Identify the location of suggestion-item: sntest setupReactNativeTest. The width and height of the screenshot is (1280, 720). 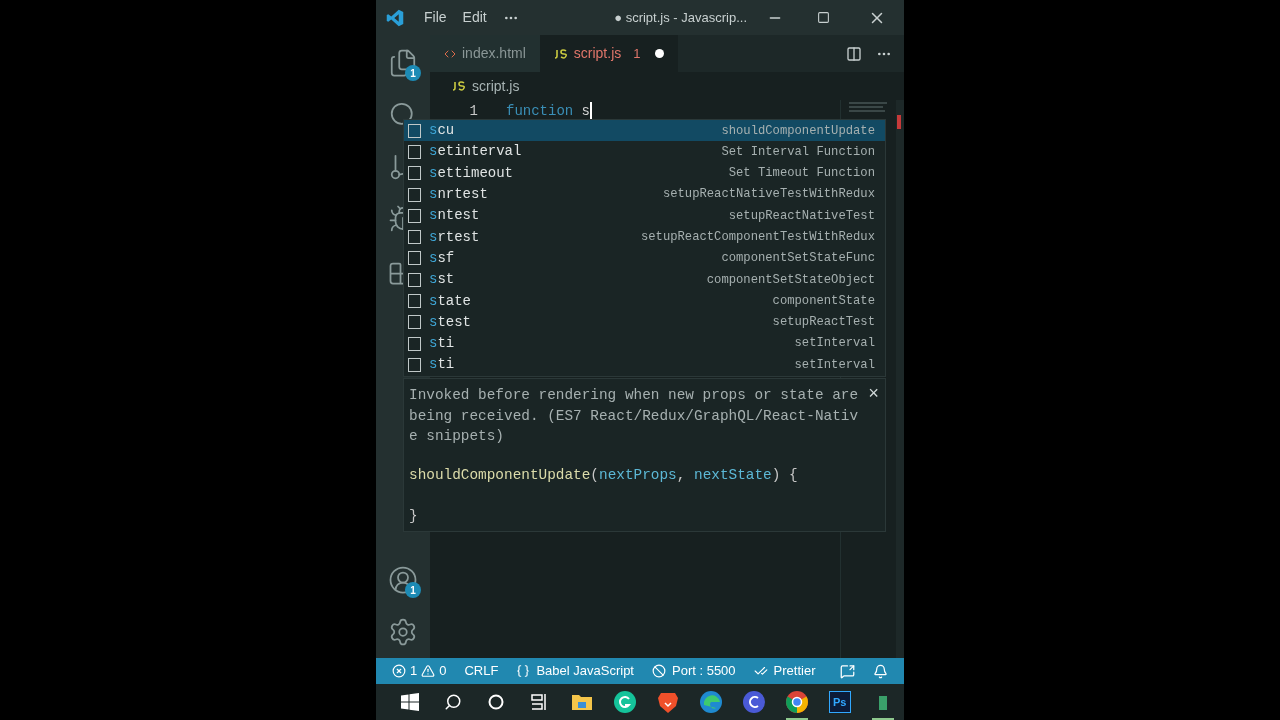
(644, 216).